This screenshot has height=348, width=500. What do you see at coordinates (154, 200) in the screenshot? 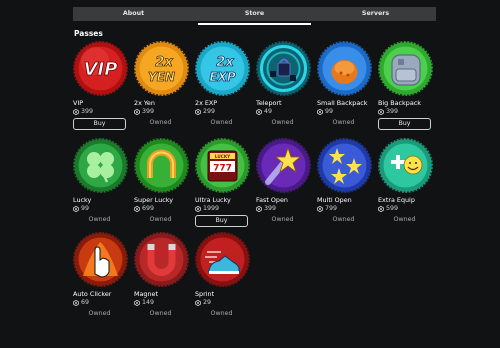
I see `pass-name: Super Lucky` at bounding box center [154, 200].